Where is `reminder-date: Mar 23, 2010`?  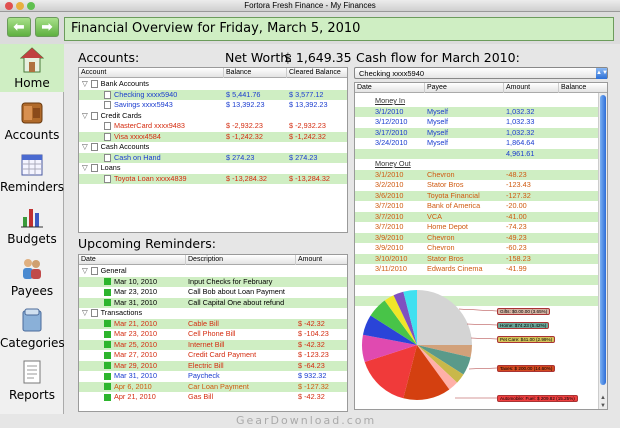
reminder-date: Mar 23, 2010 is located at coordinates (130, 334).